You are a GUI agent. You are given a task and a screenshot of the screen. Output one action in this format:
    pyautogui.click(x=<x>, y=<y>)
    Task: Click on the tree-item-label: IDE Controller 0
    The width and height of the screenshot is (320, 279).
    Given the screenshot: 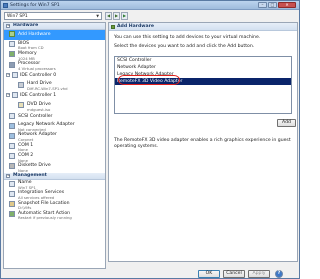 What is the action you would take?
    pyautogui.click(x=38, y=75)
    